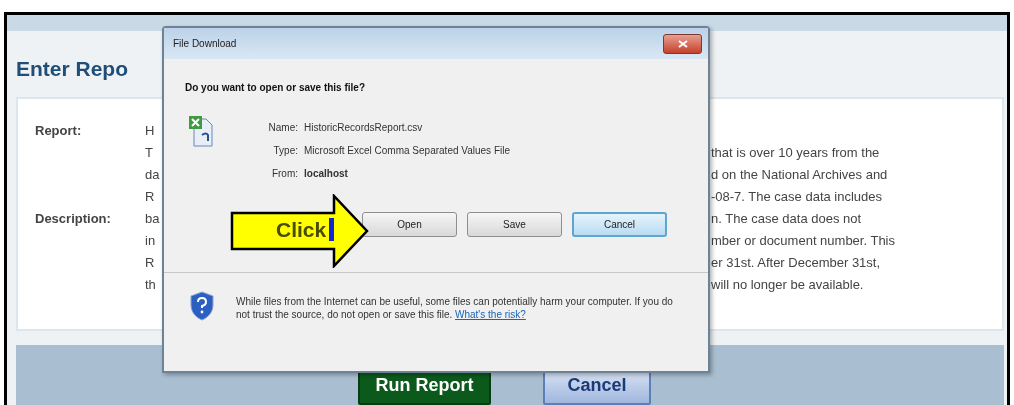  I want to click on close-button, so click(682, 43).